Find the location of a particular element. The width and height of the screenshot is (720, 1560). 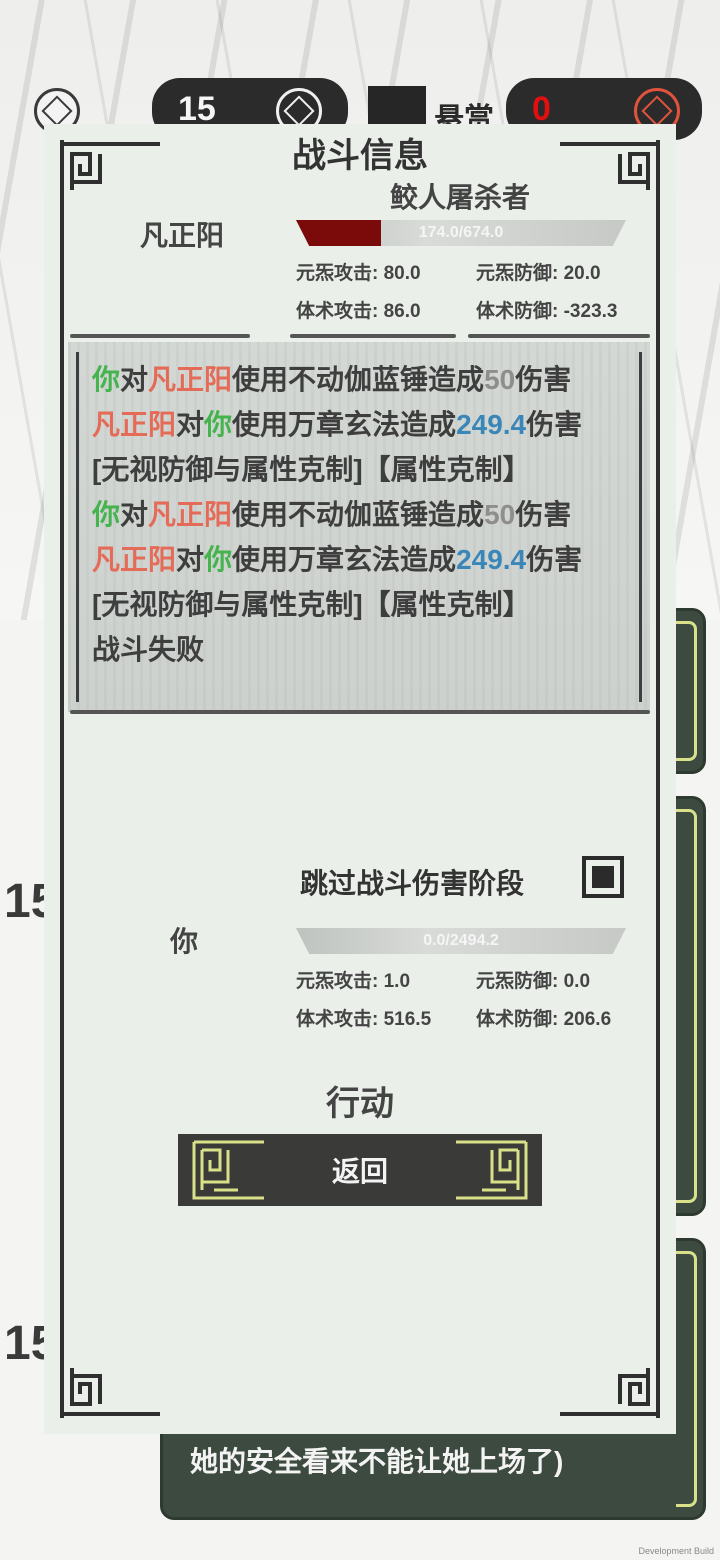

enemy-hp-bar: 174.0/674.0 is located at coordinates (461, 233).